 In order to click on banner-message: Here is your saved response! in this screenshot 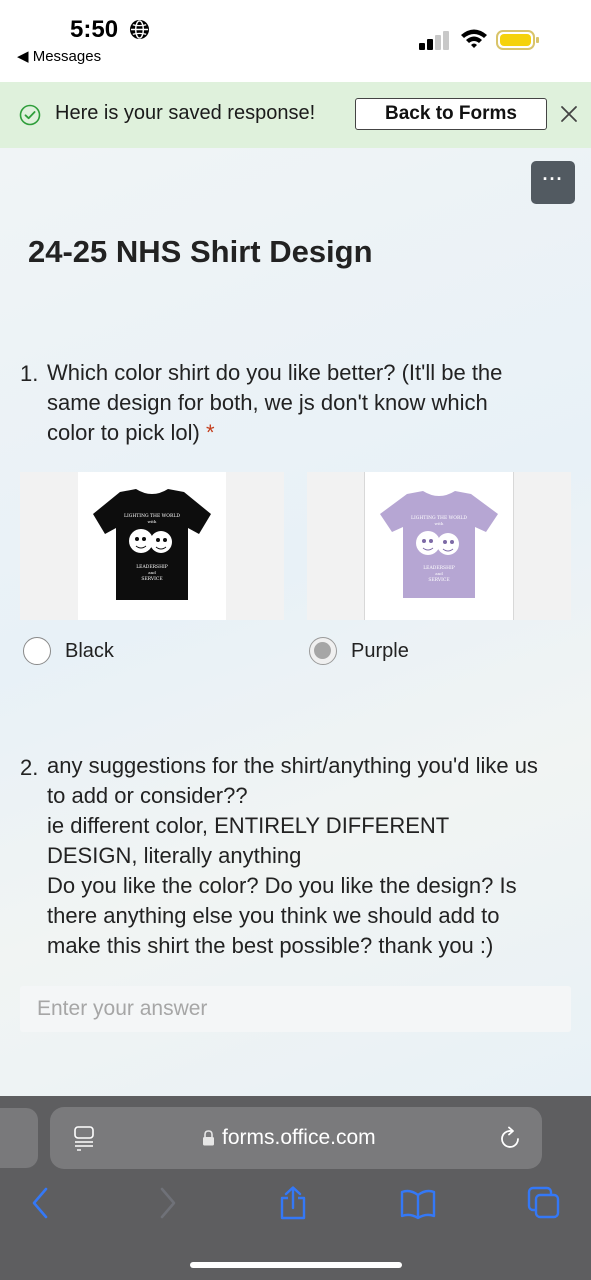, I will do `click(185, 113)`.